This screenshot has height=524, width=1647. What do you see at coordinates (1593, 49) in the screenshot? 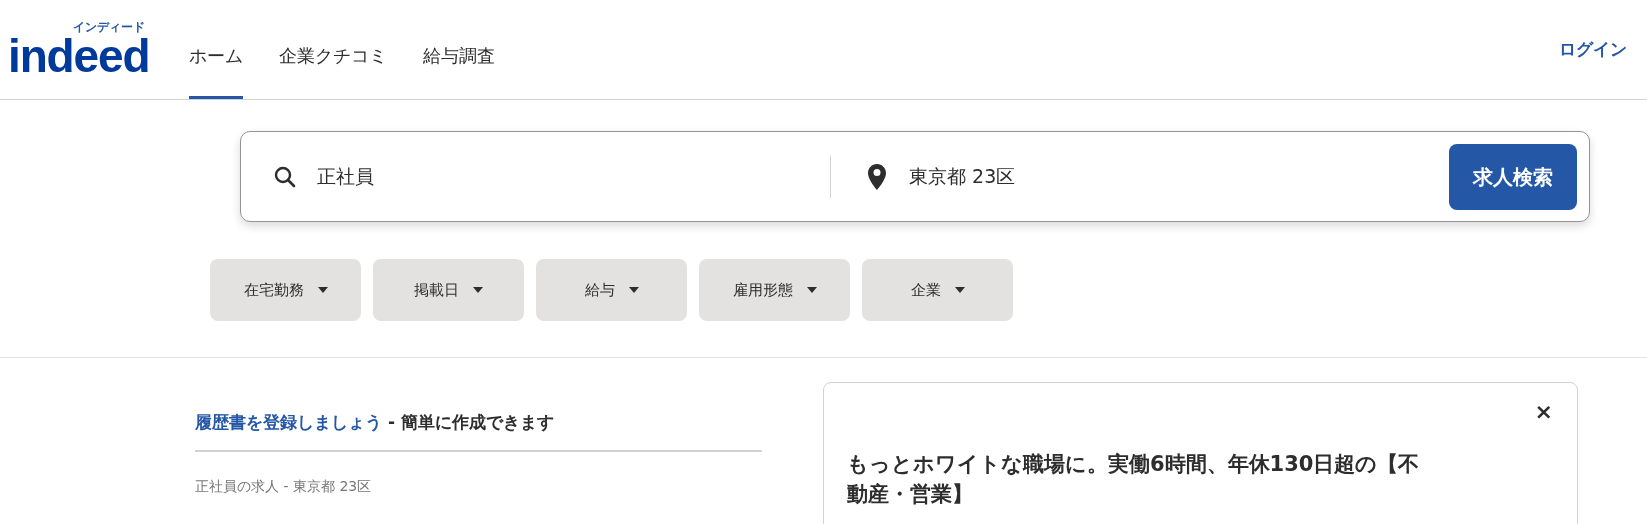
I see `login-link: ログイン` at bounding box center [1593, 49].